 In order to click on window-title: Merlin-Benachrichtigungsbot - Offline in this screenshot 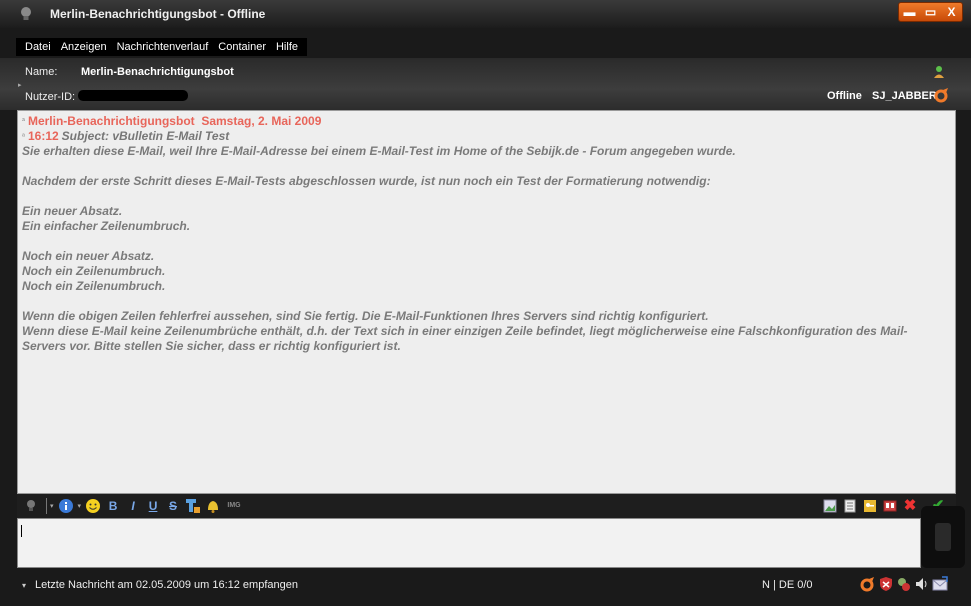, I will do `click(158, 14)`.